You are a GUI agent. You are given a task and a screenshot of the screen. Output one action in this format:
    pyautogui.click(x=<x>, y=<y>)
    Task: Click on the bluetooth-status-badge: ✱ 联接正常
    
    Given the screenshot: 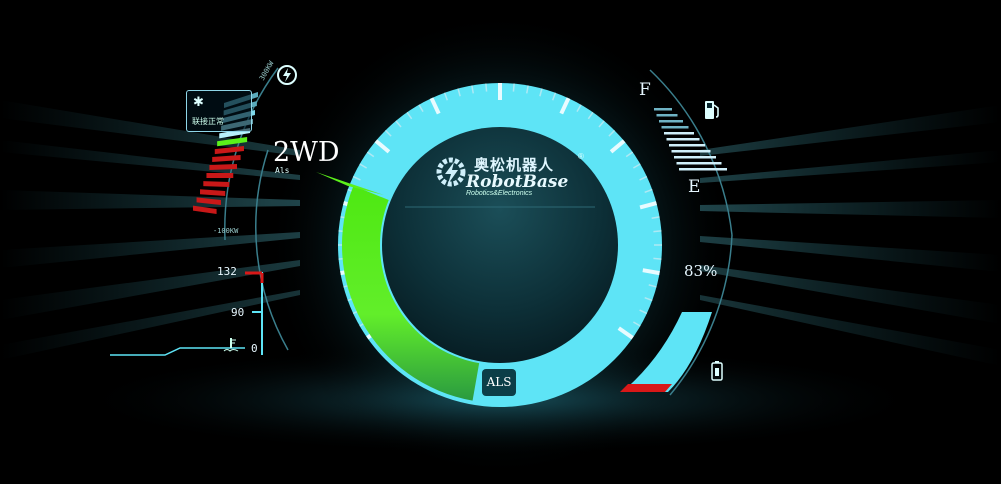 What is the action you would take?
    pyautogui.click(x=219, y=111)
    